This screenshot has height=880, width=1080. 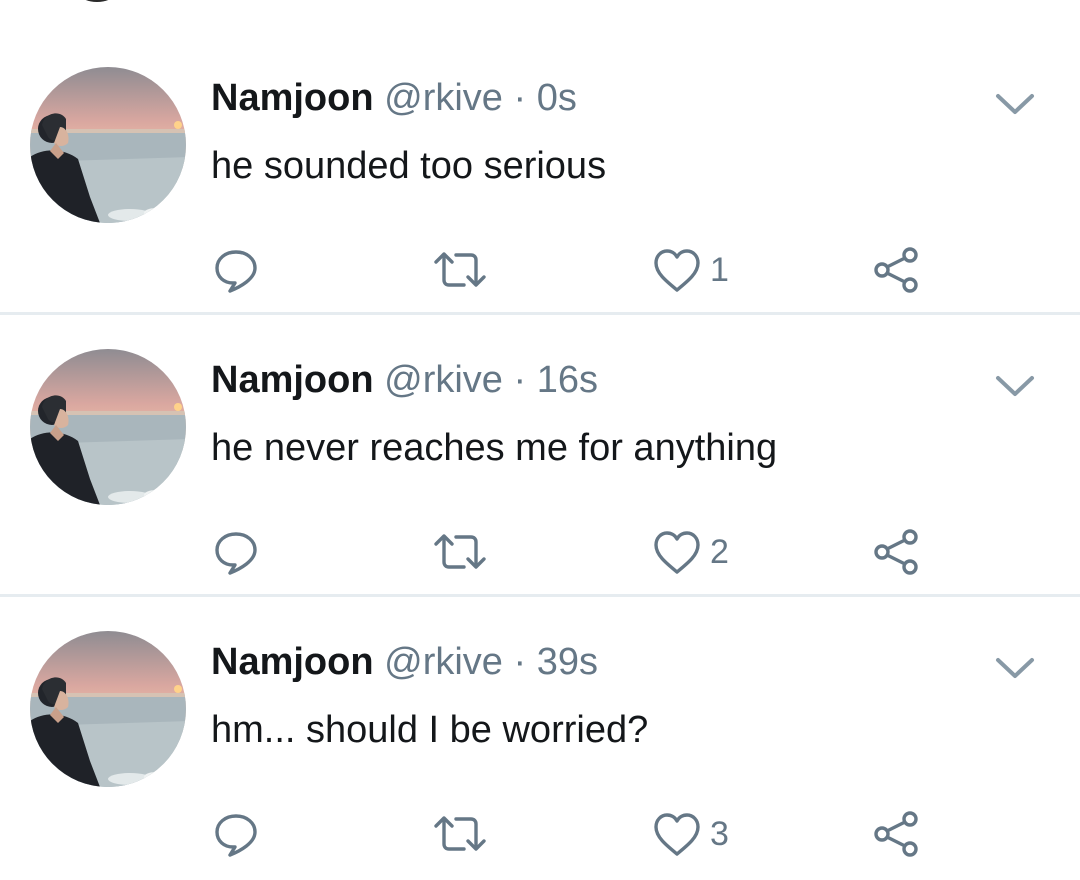 I want to click on tweet-actions: 1, so click(x=540, y=270).